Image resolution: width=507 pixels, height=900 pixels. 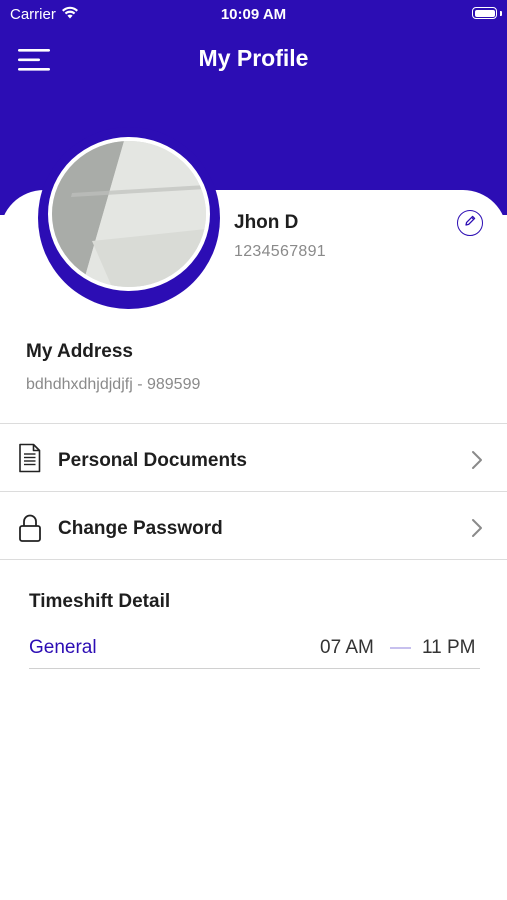 I want to click on personal-documents-label: Personal Documents, so click(x=152, y=460).